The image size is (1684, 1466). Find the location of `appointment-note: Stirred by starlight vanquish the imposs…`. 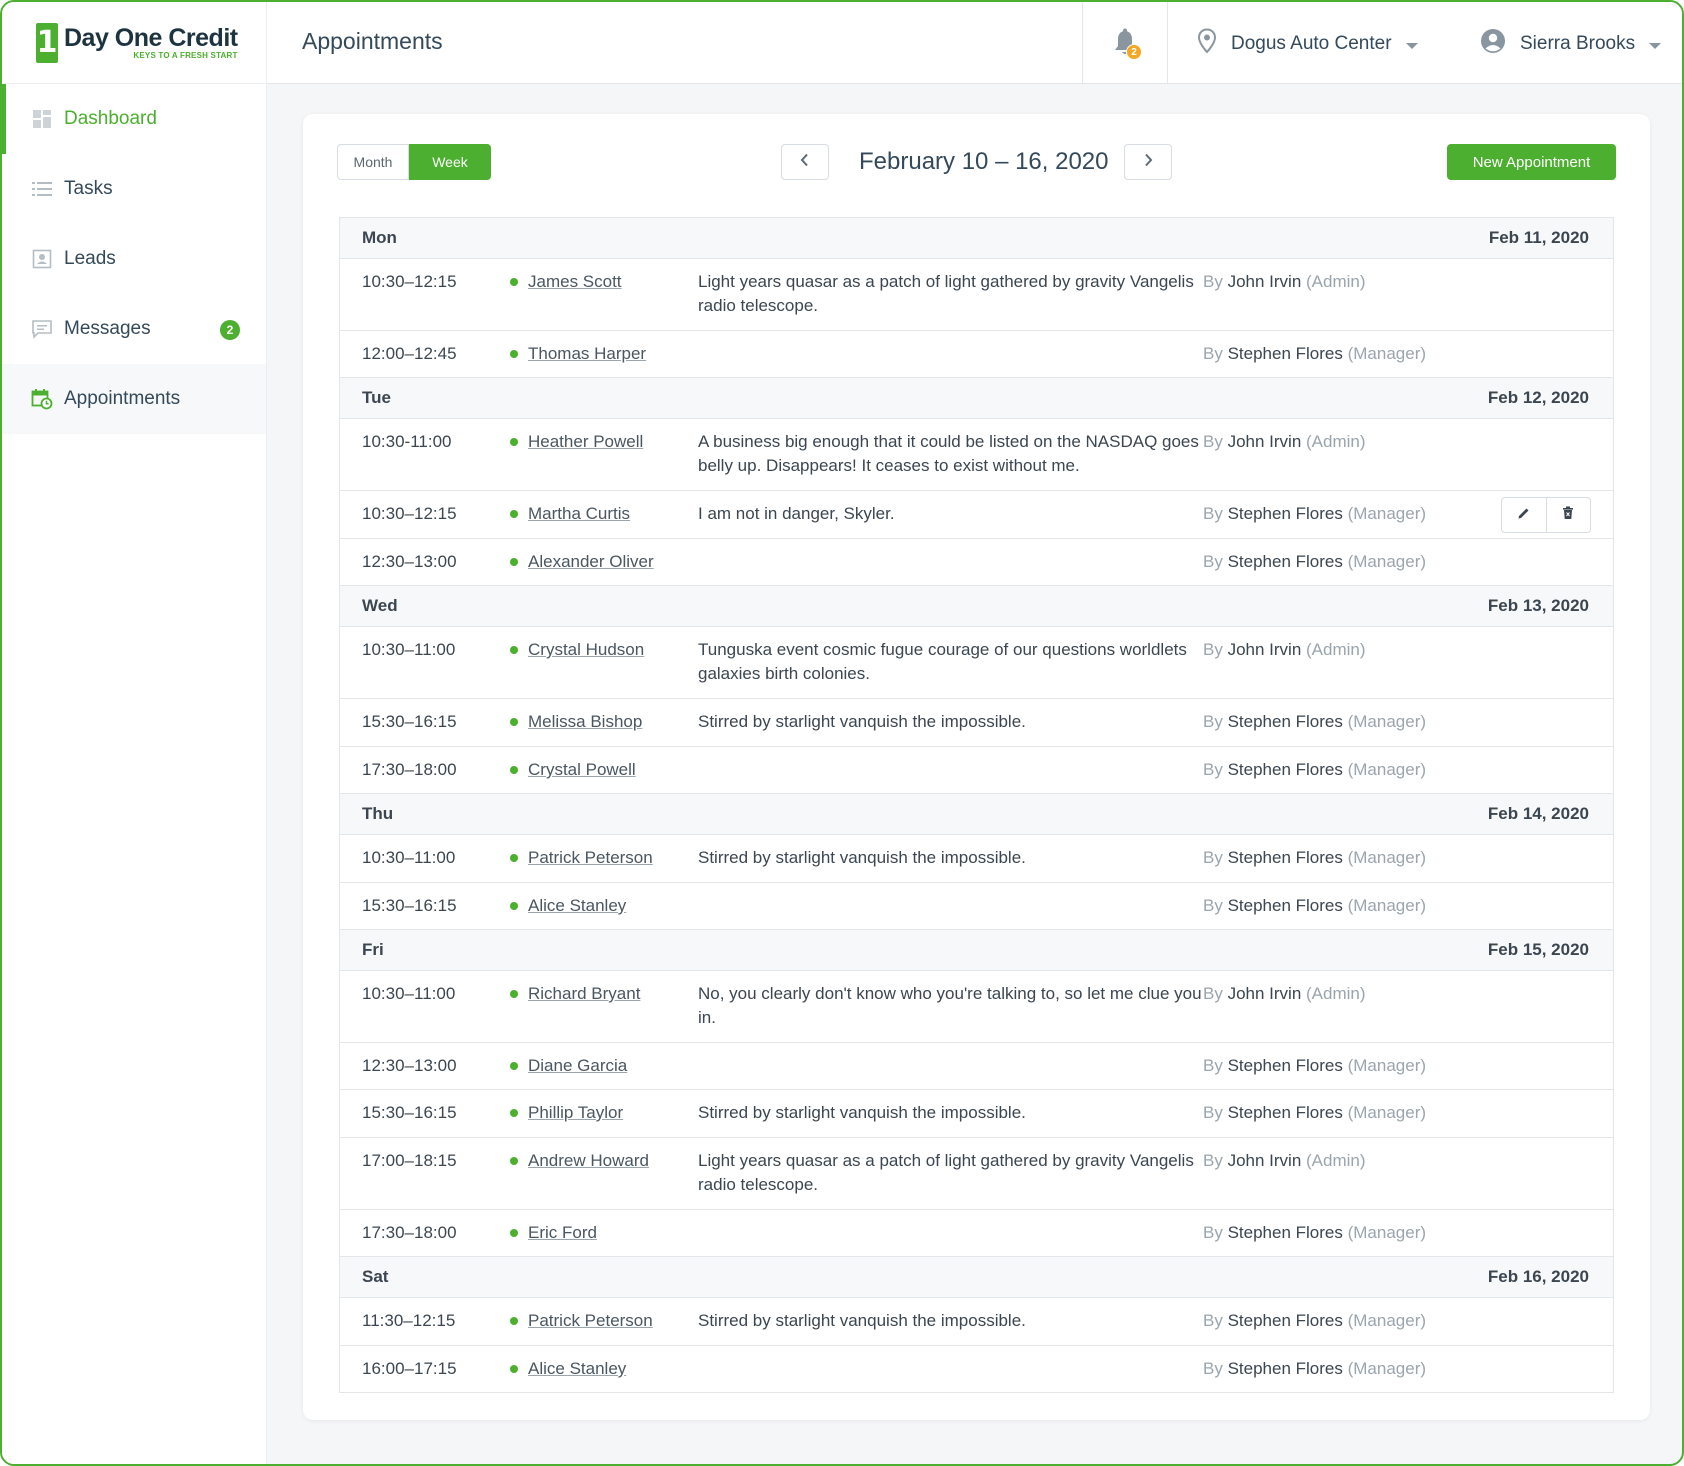

appointment-note: Stirred by starlight vanquish the imposs… is located at coordinates (862, 1320).